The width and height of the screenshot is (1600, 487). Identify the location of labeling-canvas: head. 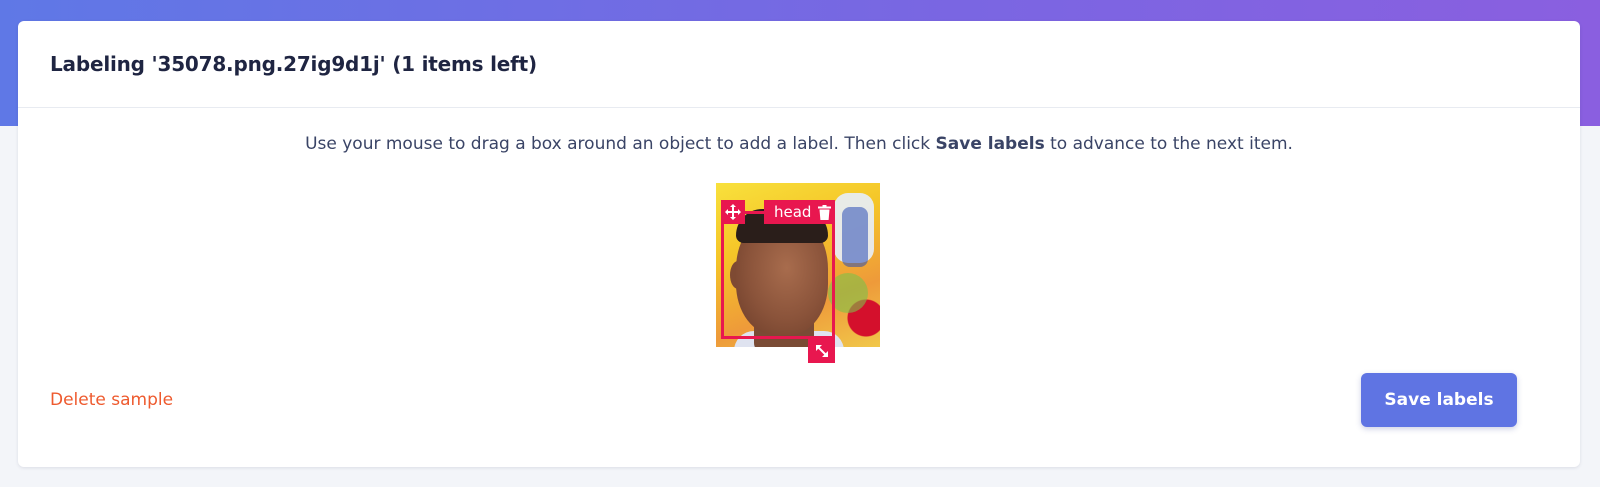
(798, 273).